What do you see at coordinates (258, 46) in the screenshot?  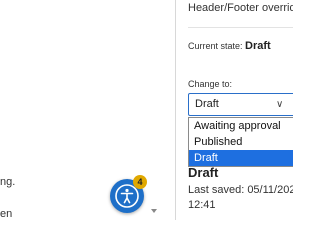 I see `current-state-value: Draft` at bounding box center [258, 46].